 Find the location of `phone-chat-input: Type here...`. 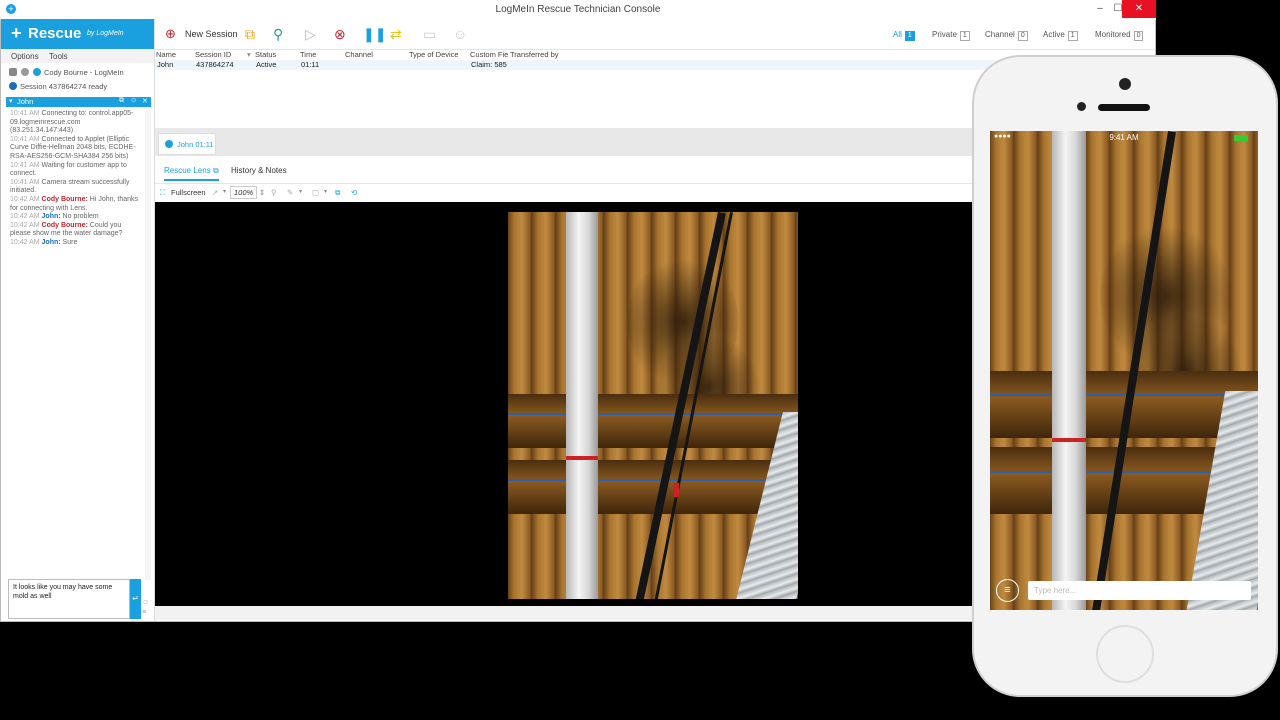

phone-chat-input: Type here... is located at coordinates (1139, 590).